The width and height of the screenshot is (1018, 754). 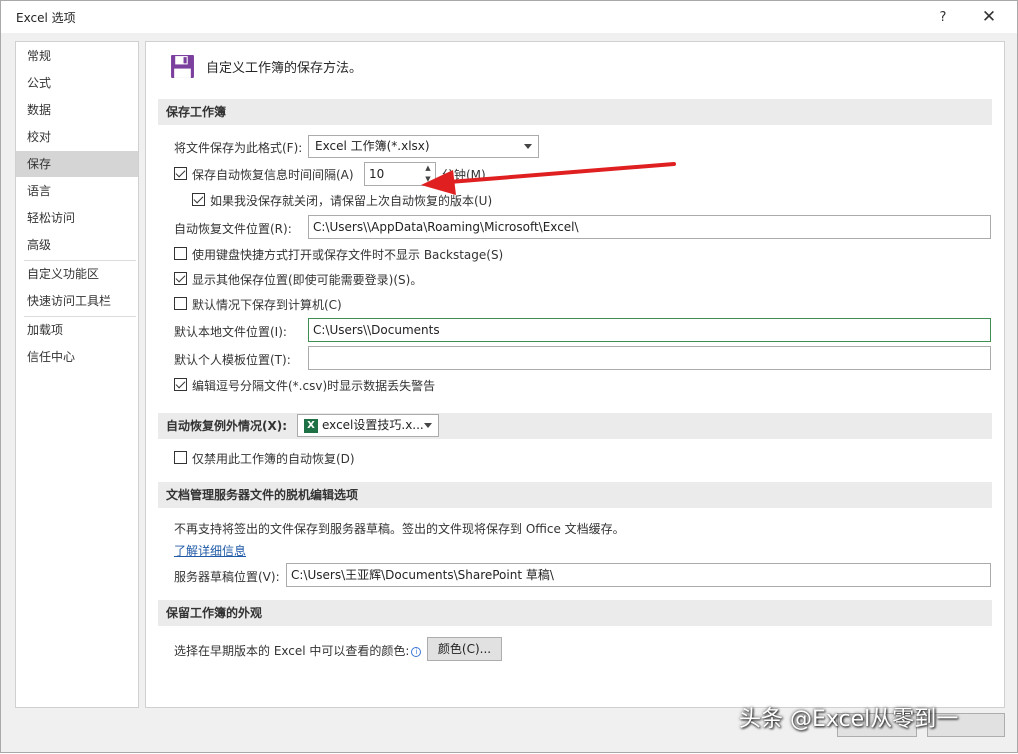 I want to click on default-local-location-value: C:\Users\\Documents, so click(x=376, y=330).